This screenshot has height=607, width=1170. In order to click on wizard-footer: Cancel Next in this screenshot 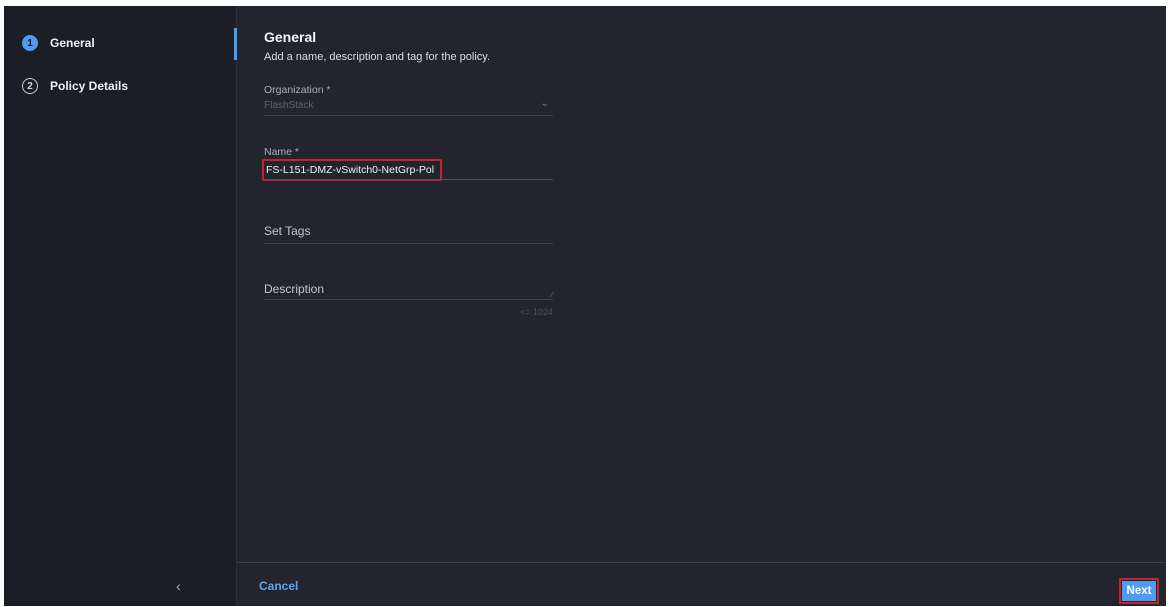, I will do `click(701, 584)`.